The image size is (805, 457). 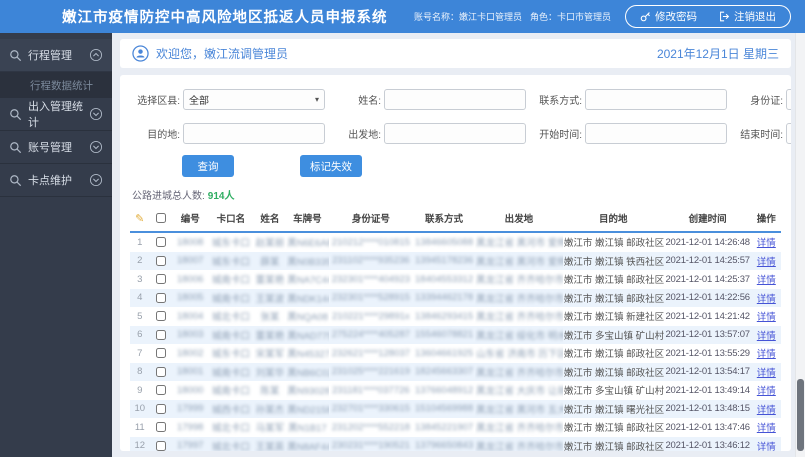 What do you see at coordinates (331, 166) in the screenshot?
I see `mark-invalid-button: 标记失效` at bounding box center [331, 166].